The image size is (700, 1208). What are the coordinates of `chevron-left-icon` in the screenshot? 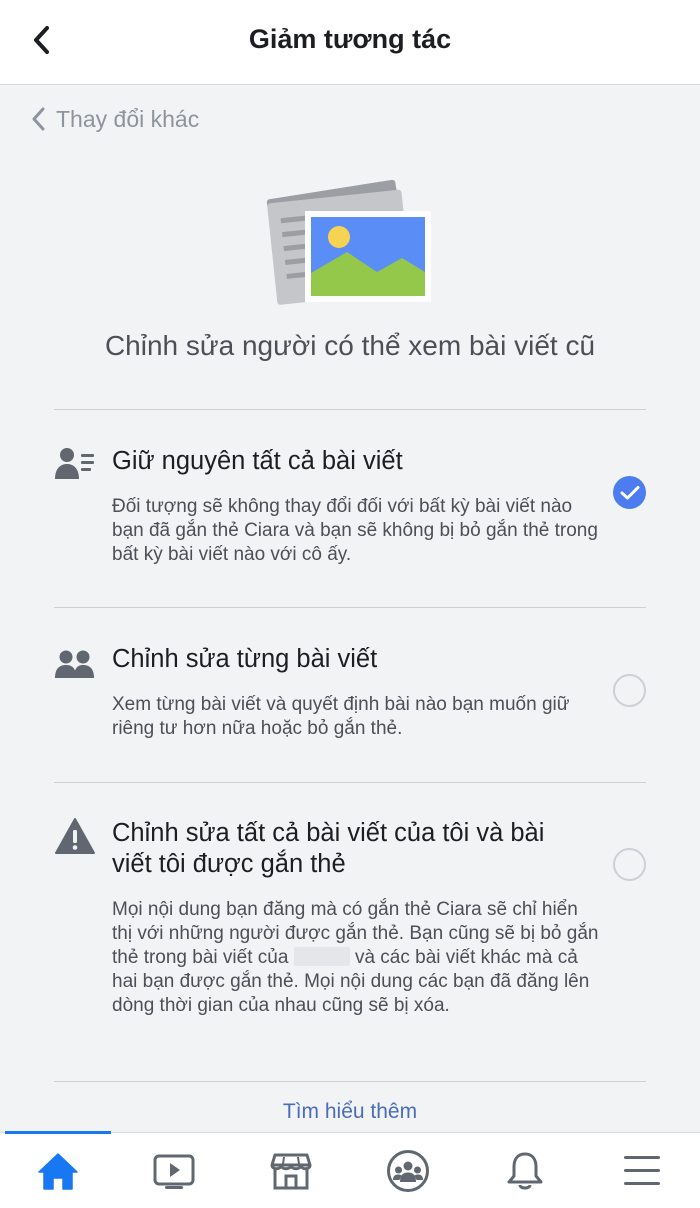 It's located at (38, 119).